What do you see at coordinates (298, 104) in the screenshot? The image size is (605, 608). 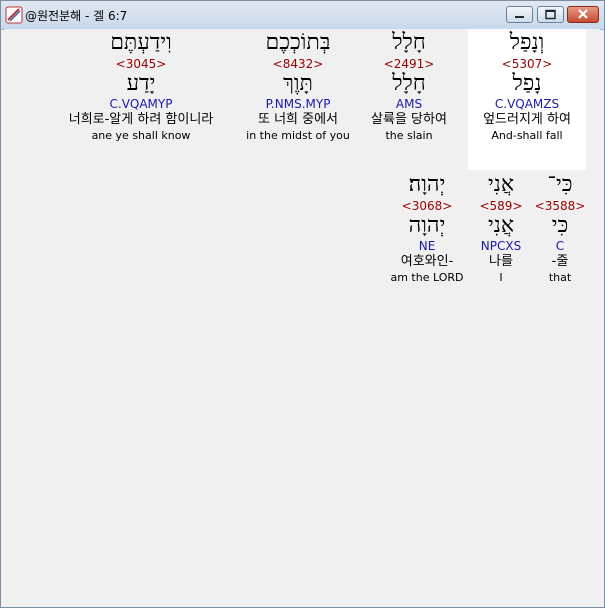 I see `morphology-code: P.NMS.MYP` at bounding box center [298, 104].